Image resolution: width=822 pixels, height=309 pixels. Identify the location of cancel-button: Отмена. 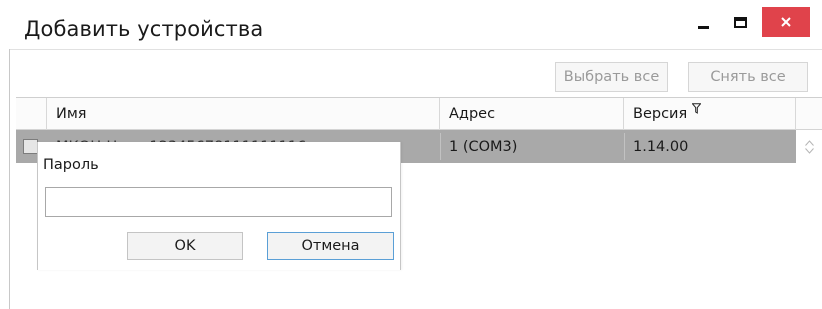
(330, 246).